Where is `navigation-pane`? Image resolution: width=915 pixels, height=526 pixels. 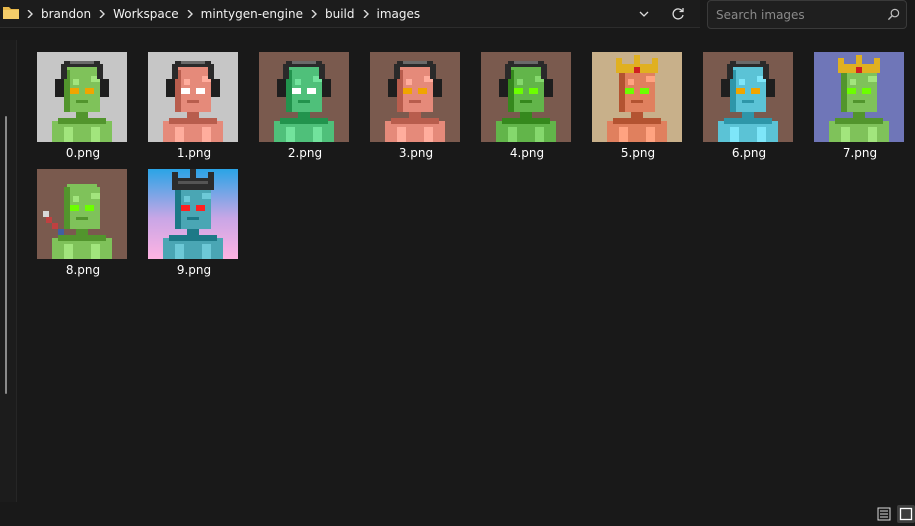 navigation-pane is located at coordinates (8, 271).